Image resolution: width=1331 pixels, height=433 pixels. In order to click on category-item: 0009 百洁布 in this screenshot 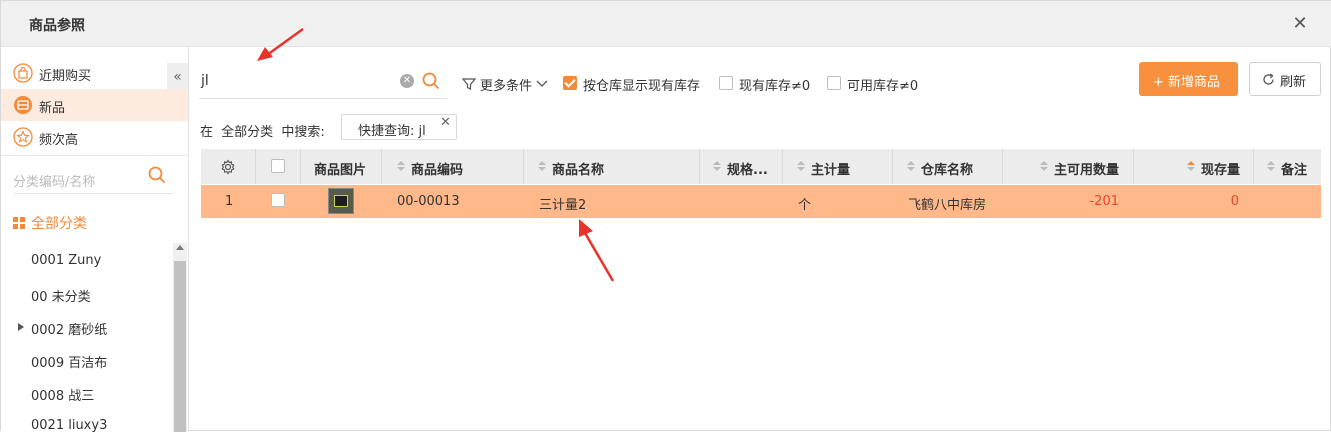, I will do `click(69, 361)`.